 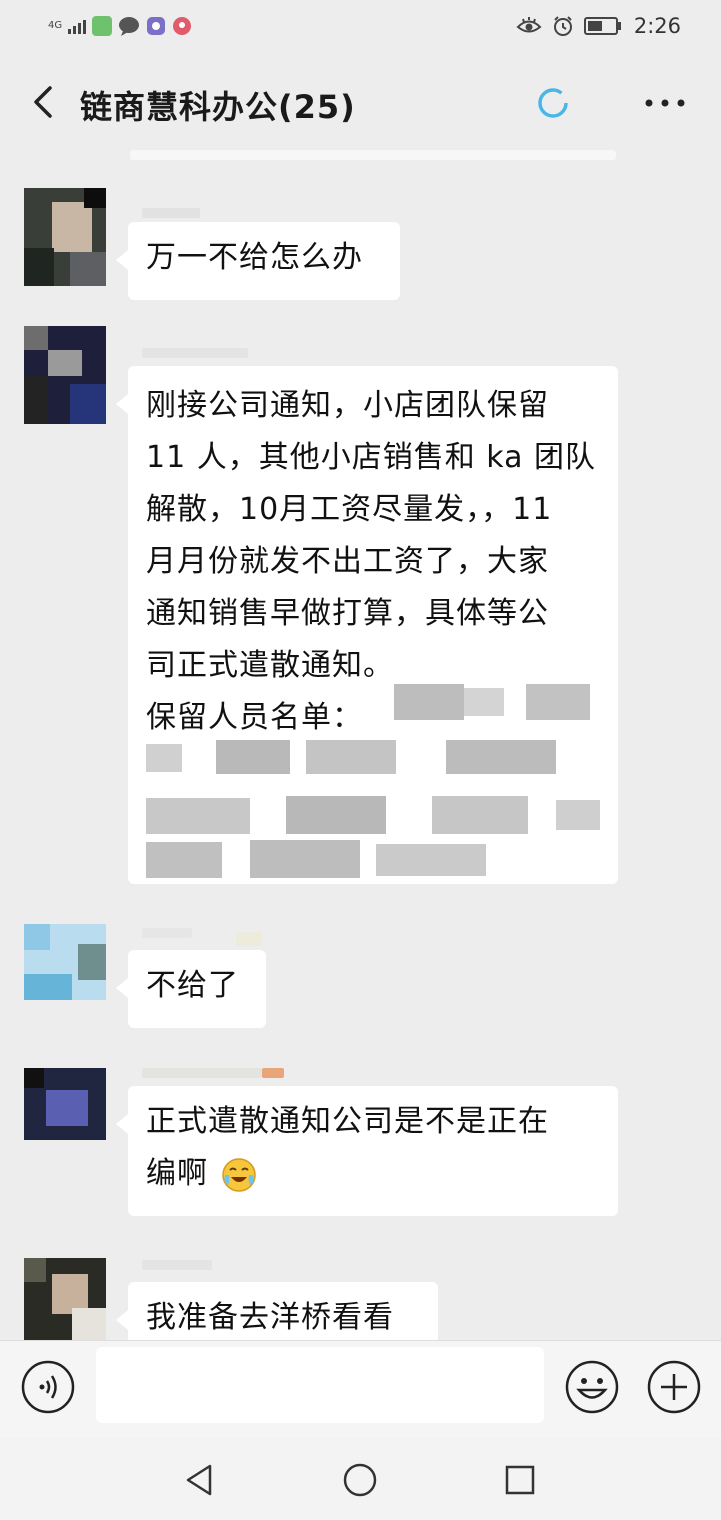 I want to click on system-nav-bar, so click(x=360, y=1479).